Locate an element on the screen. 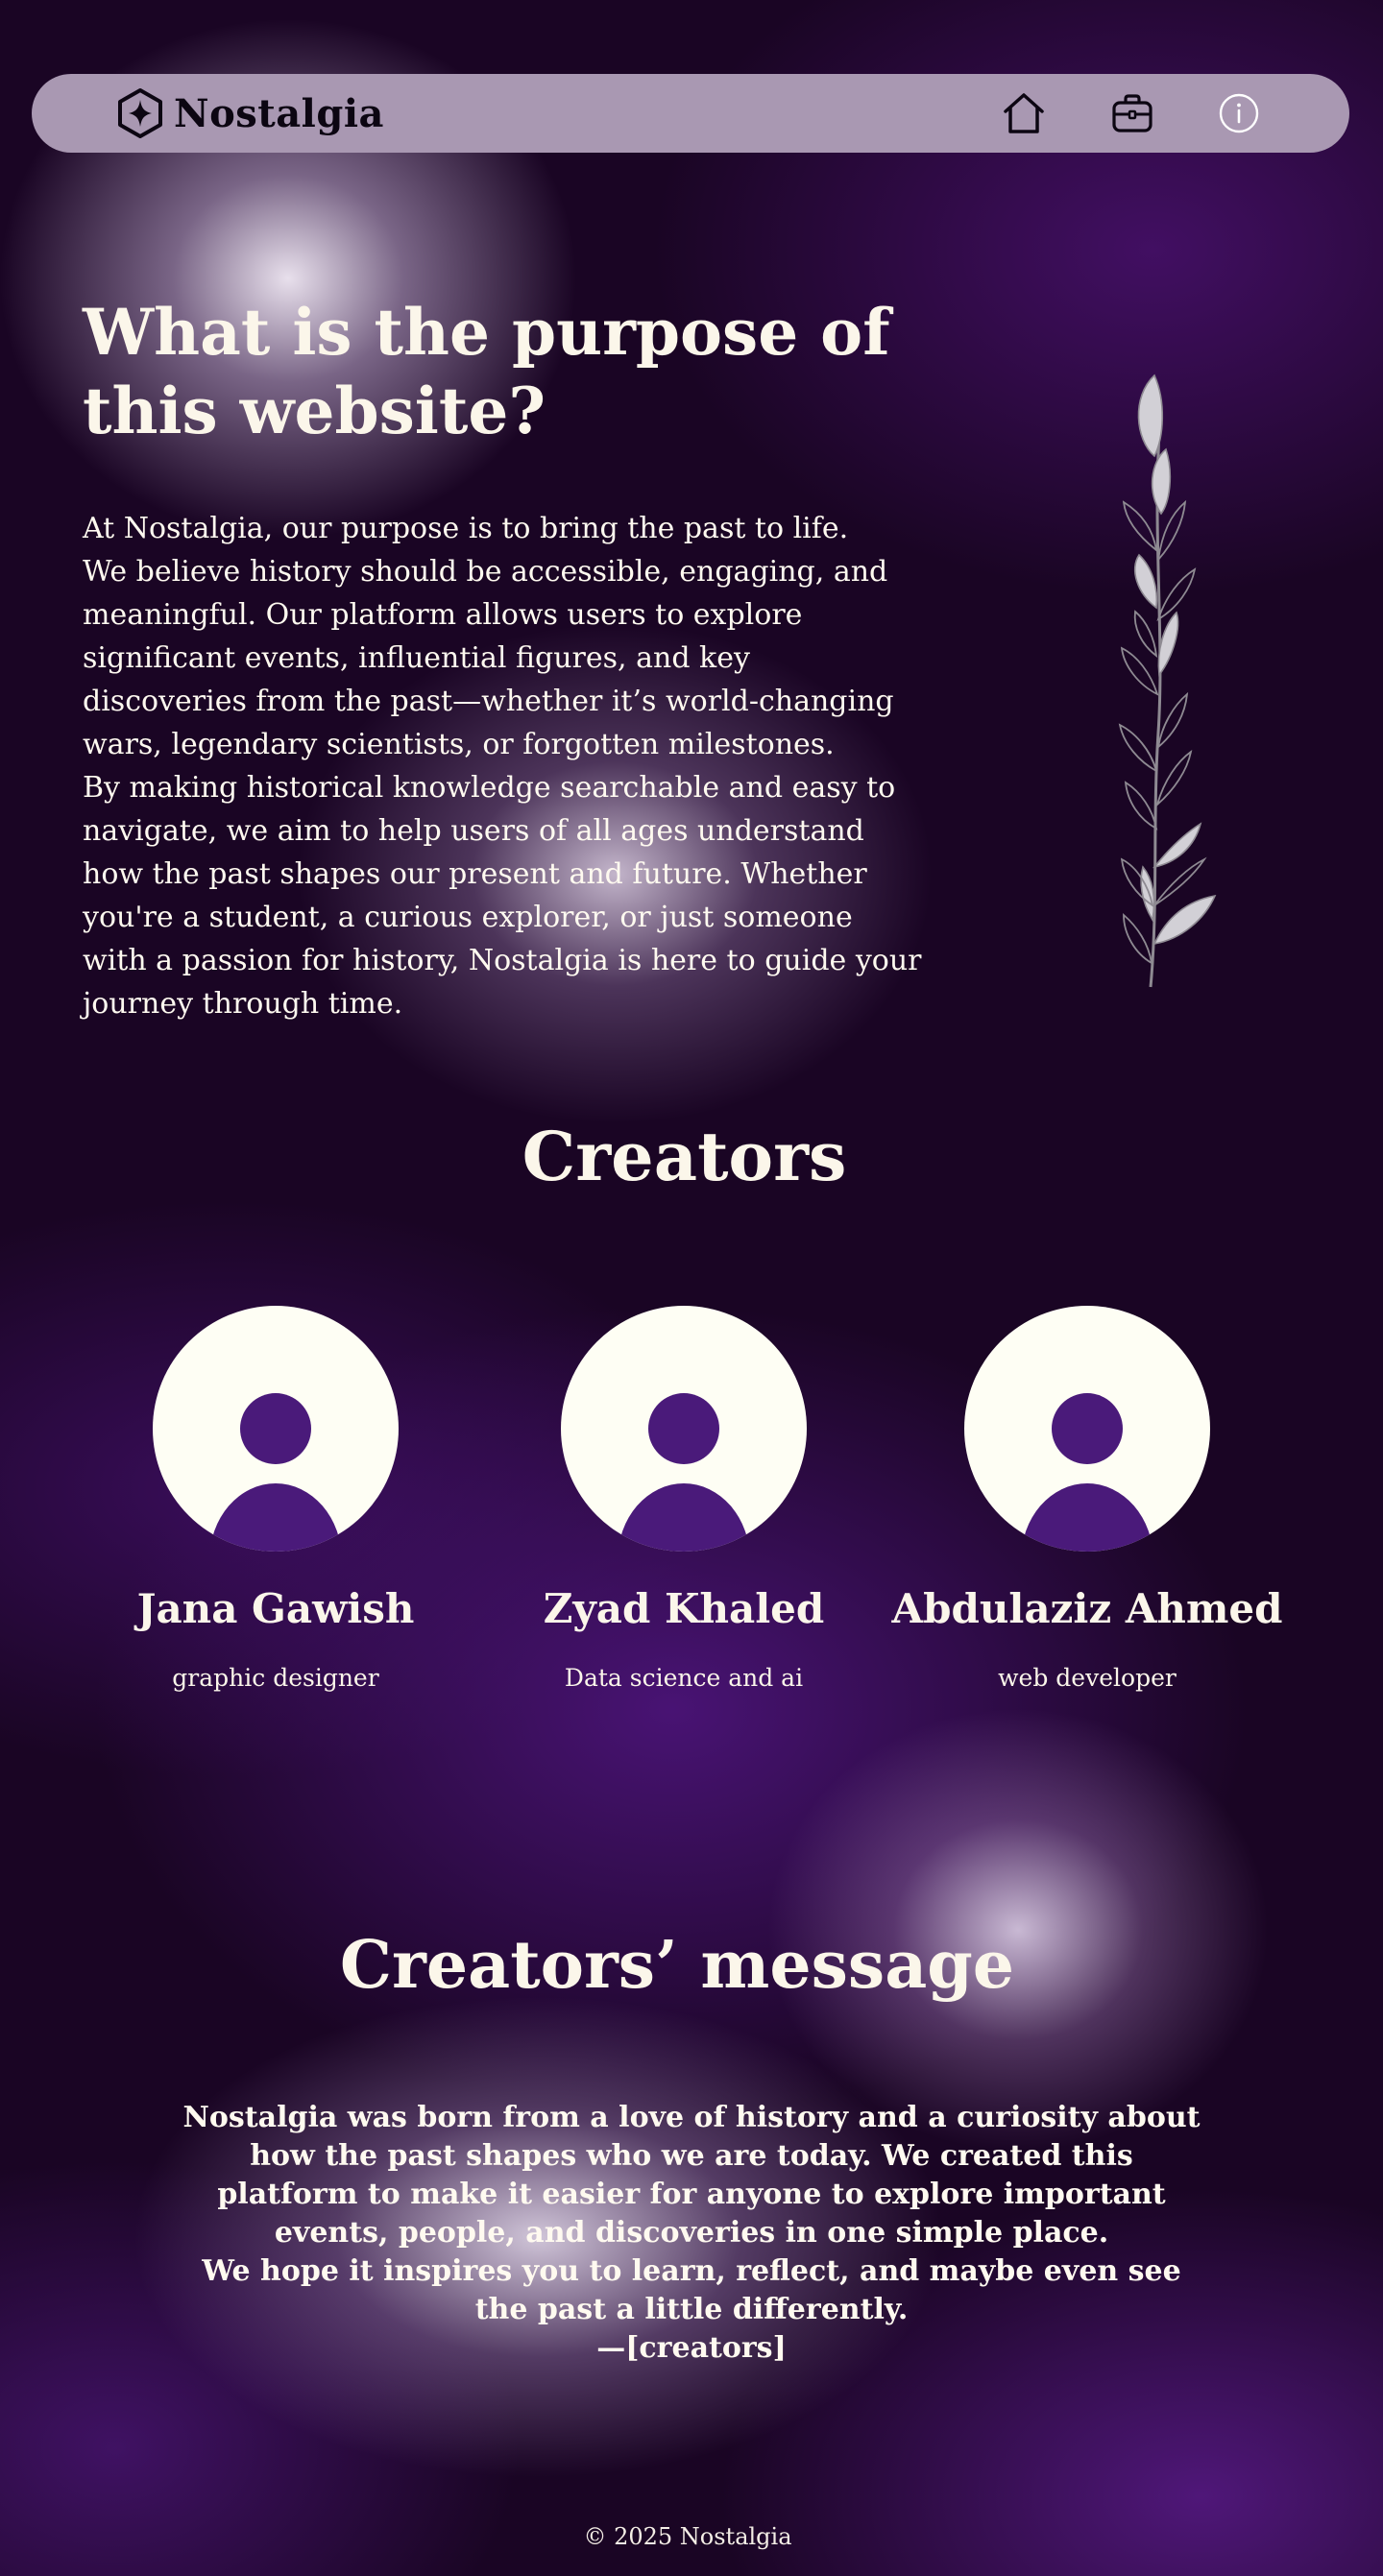 The width and height of the screenshot is (1383, 2576). message-line: the past a little differently. is located at coordinates (691, 2309).